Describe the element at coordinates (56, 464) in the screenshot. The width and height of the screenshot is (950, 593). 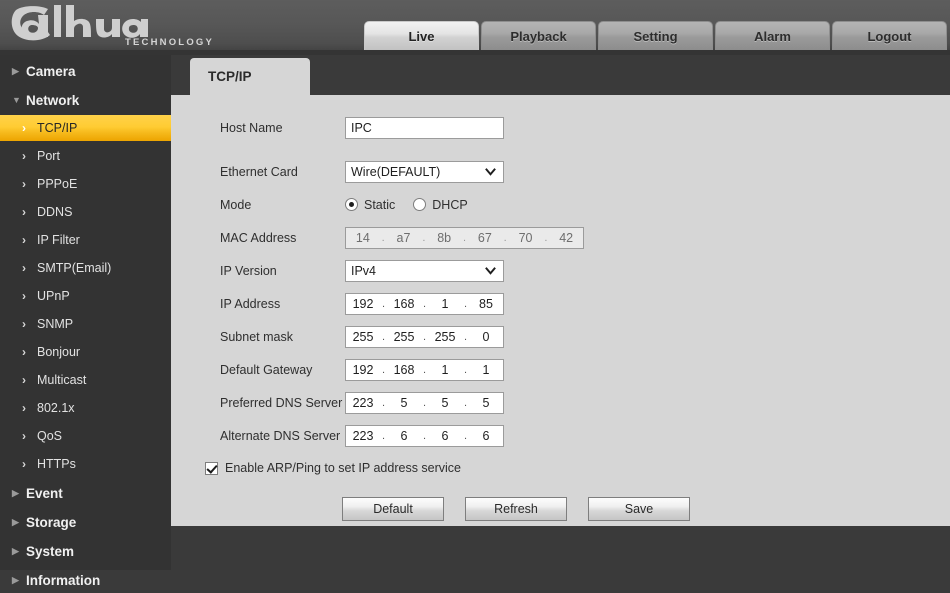
I see `sidebar-item-label: HTTPs` at that location.